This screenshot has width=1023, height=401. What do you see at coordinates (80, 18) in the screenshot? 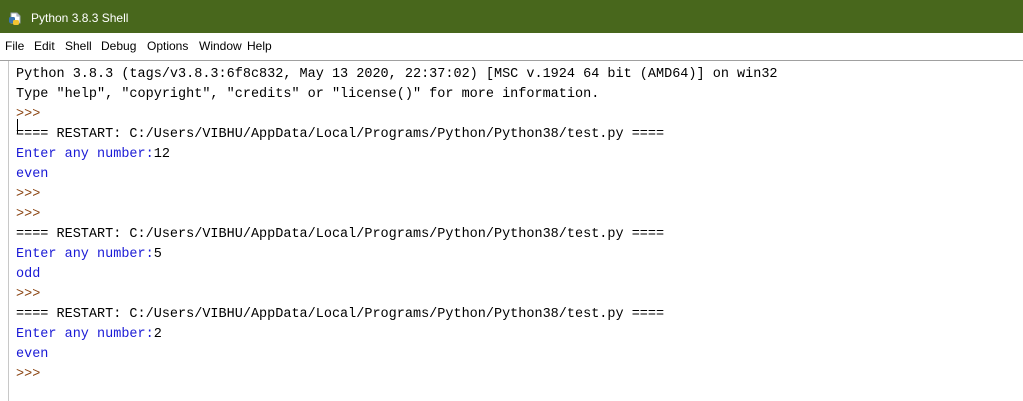
I see `window-title: Python 3.8.3 Shell` at bounding box center [80, 18].